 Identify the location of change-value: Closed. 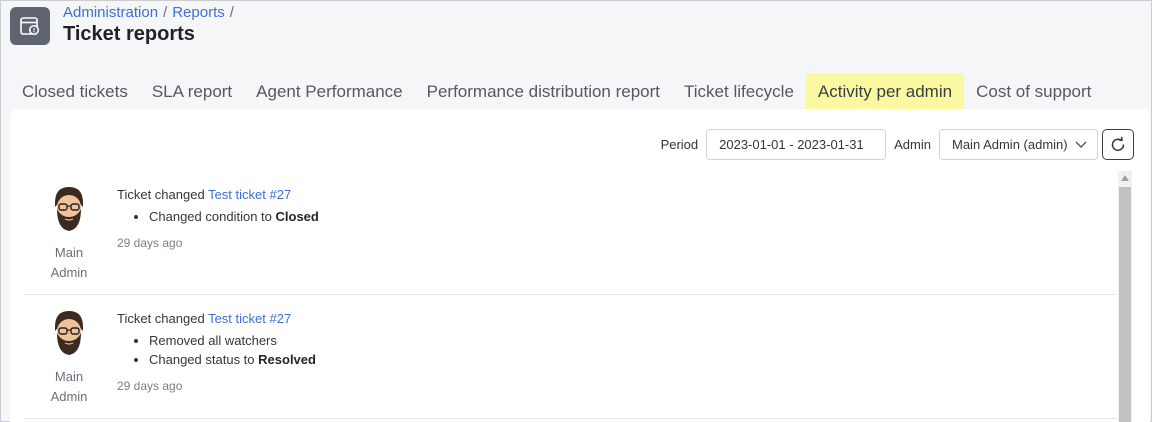
(297, 216).